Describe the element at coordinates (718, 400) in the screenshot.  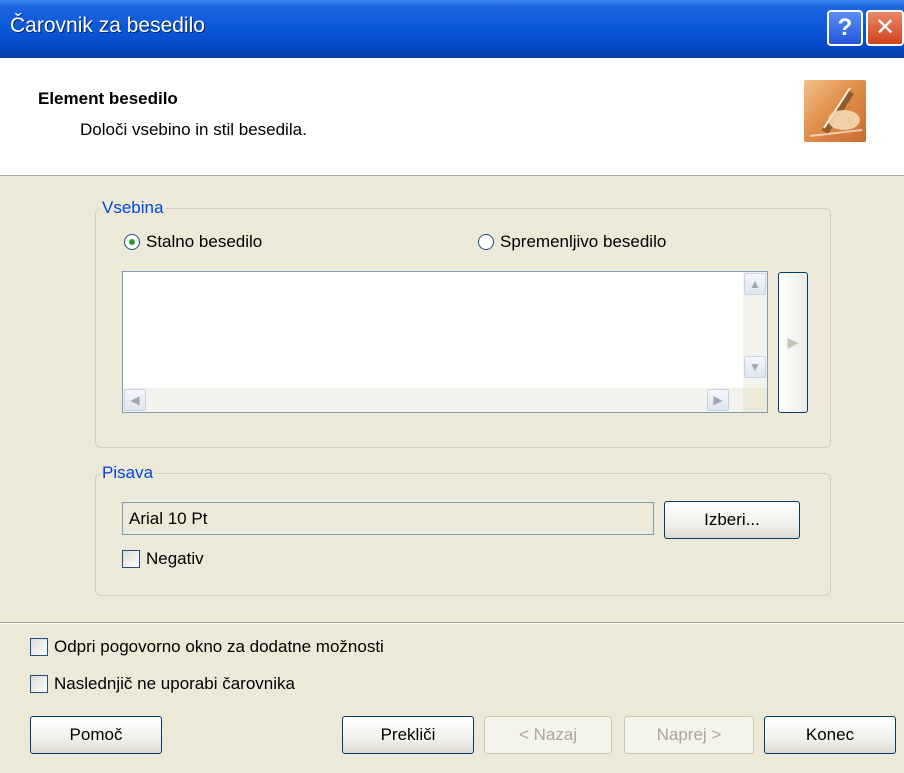
I see `scroll-right-icon: ▶` at that location.